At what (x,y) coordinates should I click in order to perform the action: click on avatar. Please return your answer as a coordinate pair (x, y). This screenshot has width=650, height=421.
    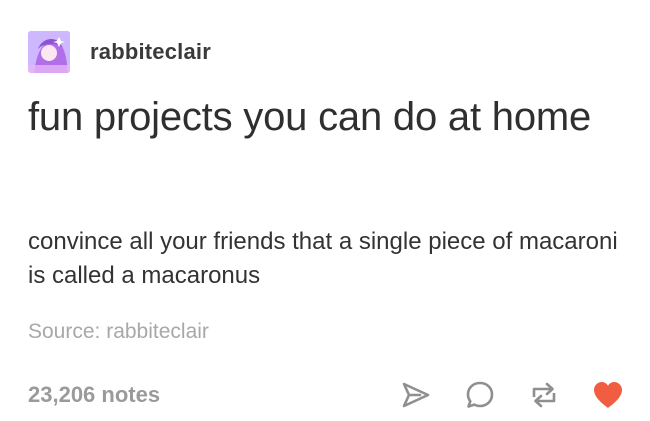
    Looking at the image, I should click on (49, 52).